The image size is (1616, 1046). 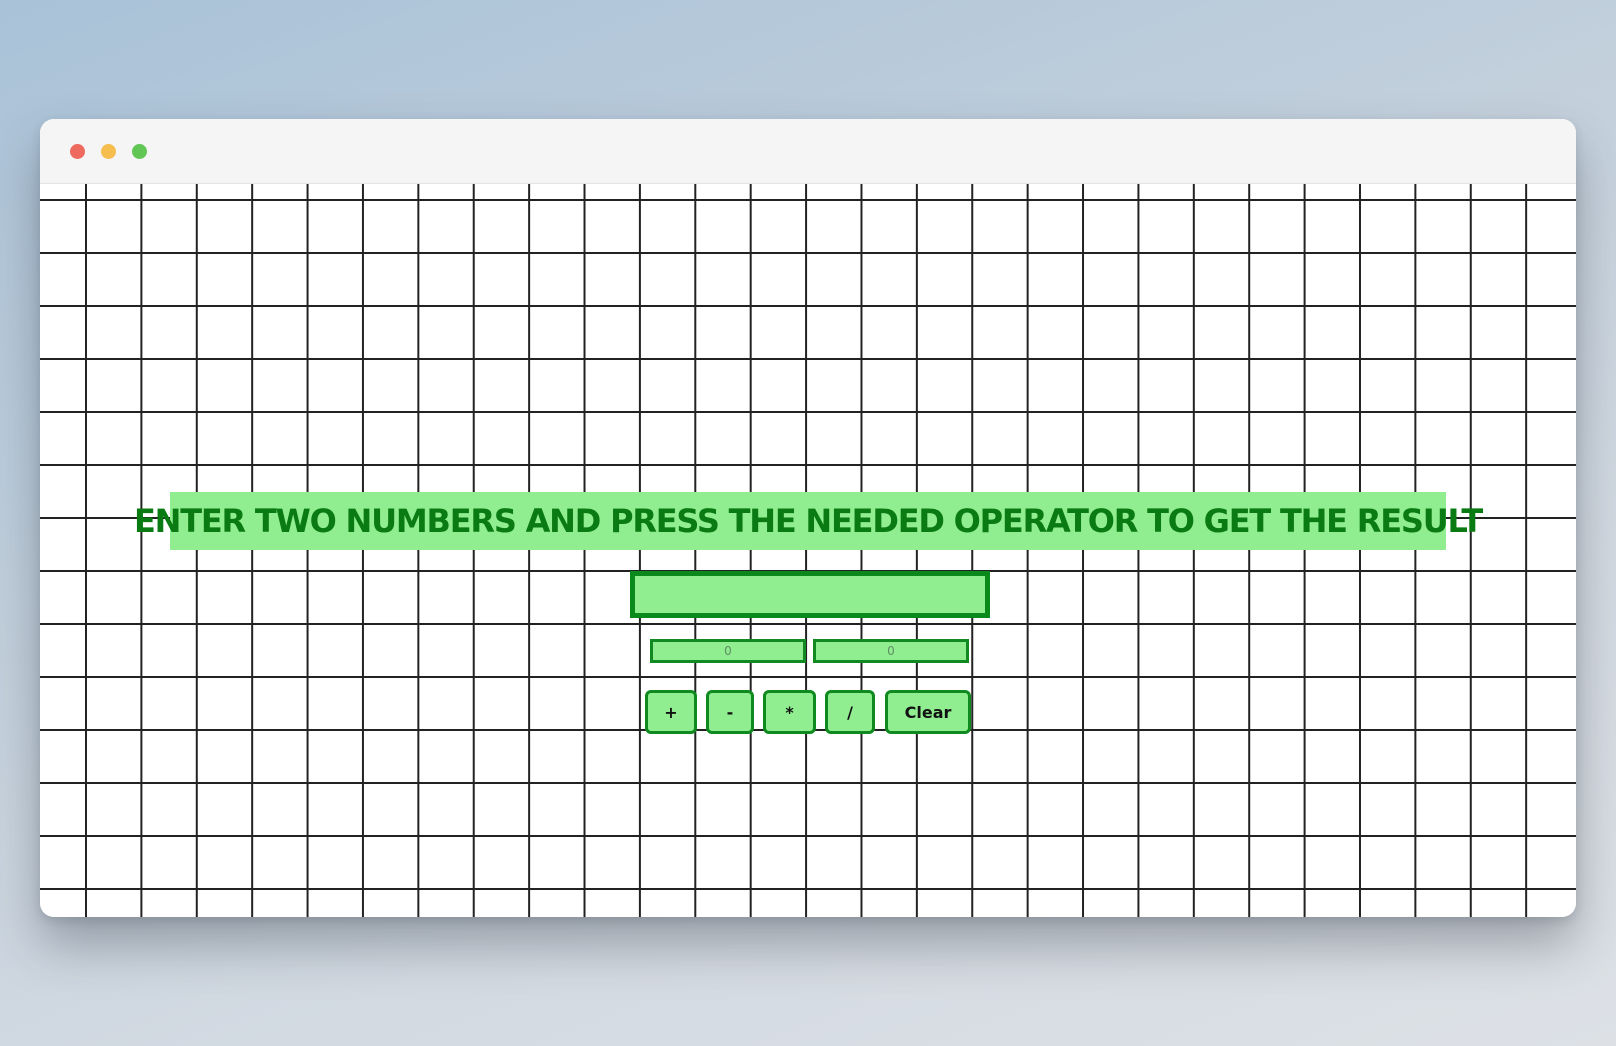 I want to click on close-window-icon, so click(x=77, y=151).